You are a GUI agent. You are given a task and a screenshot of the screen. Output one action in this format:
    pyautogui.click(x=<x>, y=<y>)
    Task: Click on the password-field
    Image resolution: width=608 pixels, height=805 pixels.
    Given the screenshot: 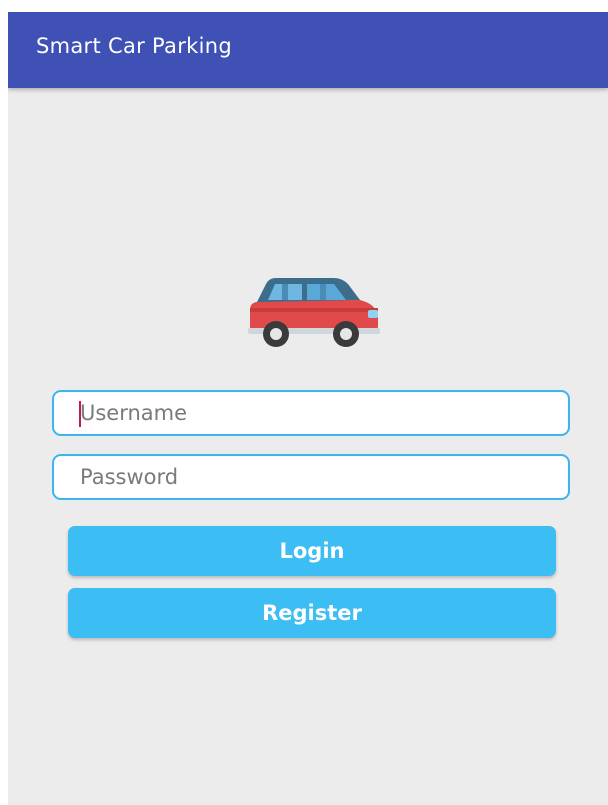 What is the action you would take?
    pyautogui.click(x=311, y=477)
    